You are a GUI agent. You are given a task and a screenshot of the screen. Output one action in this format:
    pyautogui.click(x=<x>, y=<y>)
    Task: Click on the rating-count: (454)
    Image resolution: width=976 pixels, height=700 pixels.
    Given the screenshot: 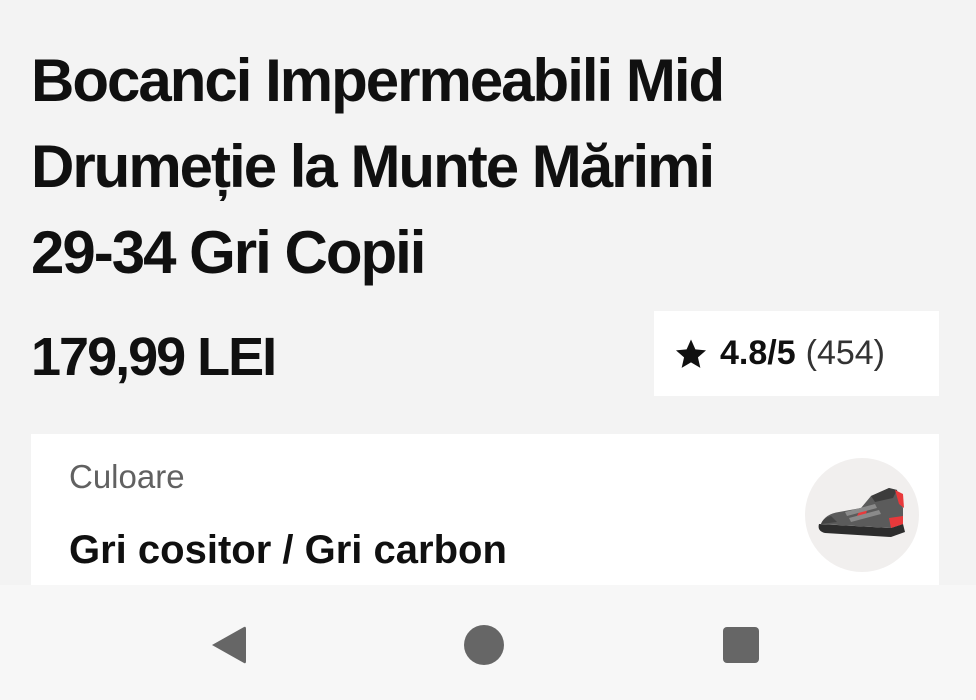 What is the action you would take?
    pyautogui.click(x=845, y=353)
    